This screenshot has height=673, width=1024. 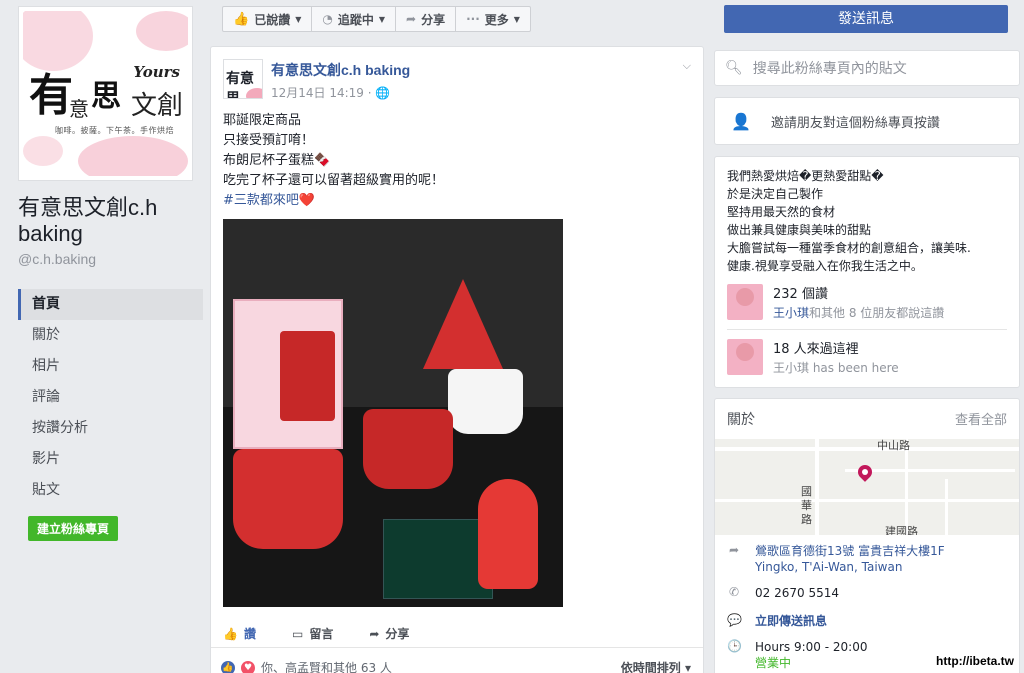 What do you see at coordinates (297, 633) in the screenshot?
I see `comment-icon: ▭` at bounding box center [297, 633].